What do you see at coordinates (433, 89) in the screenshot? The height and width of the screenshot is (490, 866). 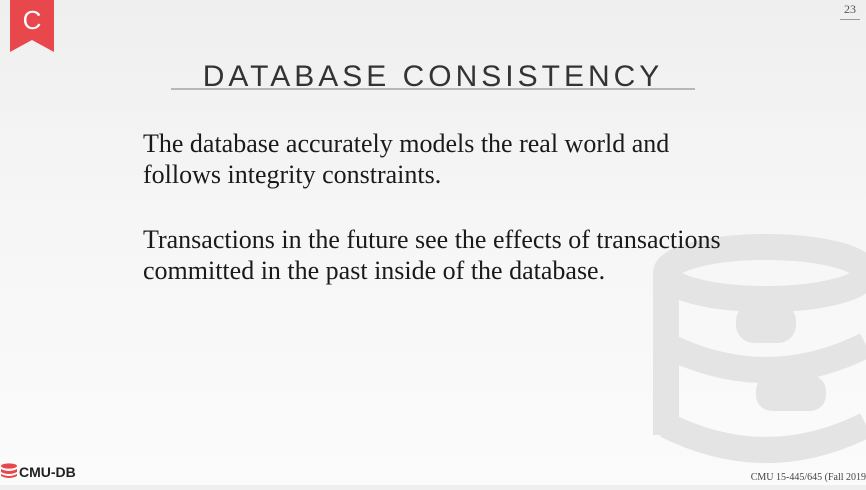 I see `title-underline` at bounding box center [433, 89].